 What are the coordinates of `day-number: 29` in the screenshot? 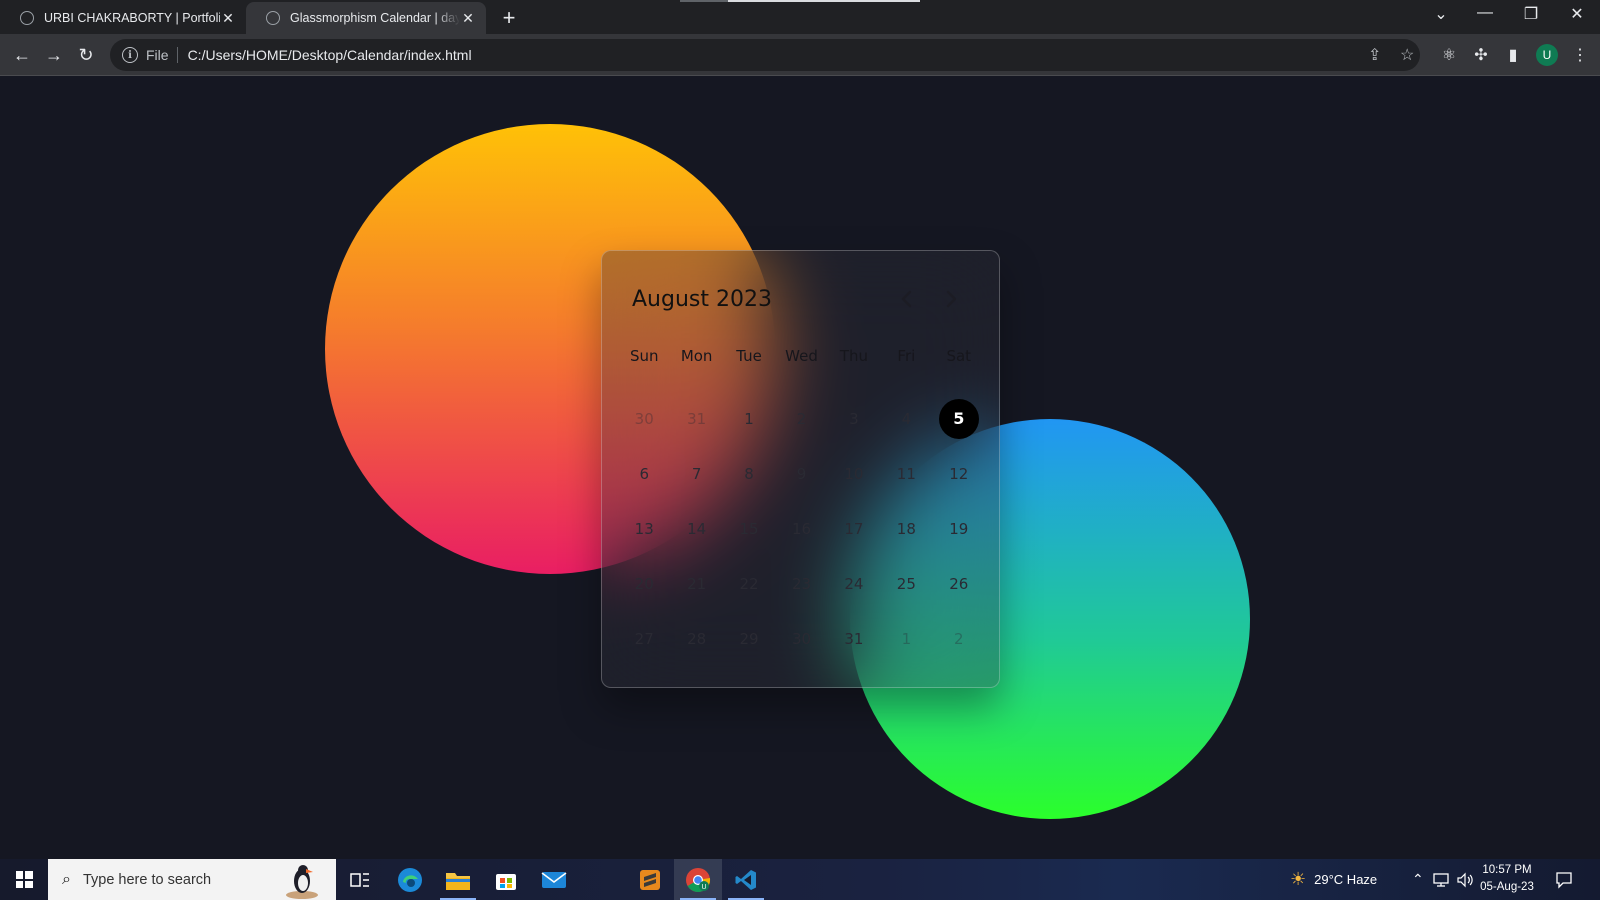 It's located at (749, 638).